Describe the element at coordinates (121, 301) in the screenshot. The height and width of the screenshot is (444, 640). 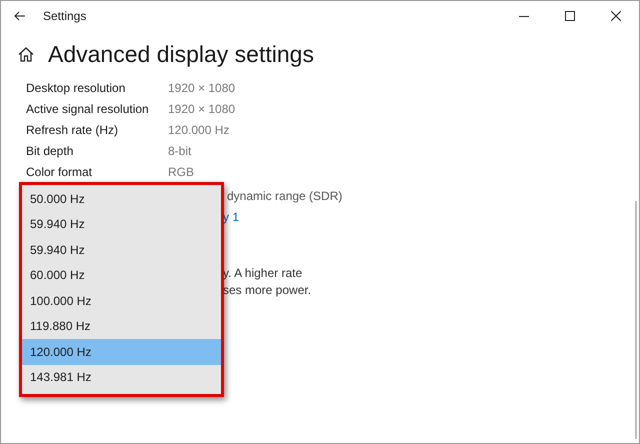
I see `dropdown-option: 100.000 Hz` at that location.